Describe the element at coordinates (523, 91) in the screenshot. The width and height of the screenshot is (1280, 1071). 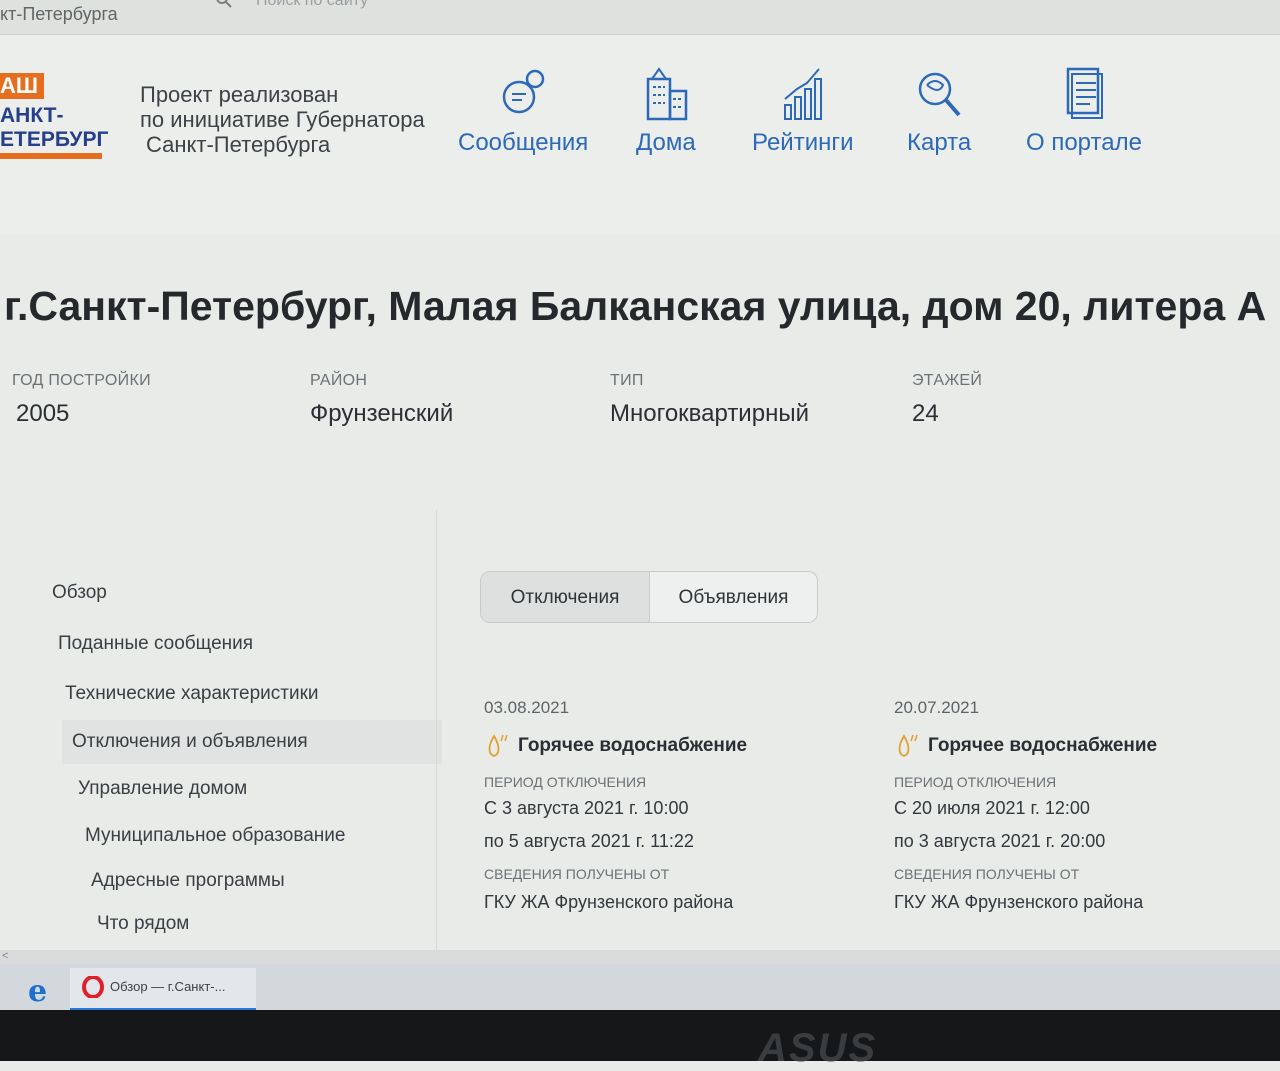
I see `messages-icon` at that location.